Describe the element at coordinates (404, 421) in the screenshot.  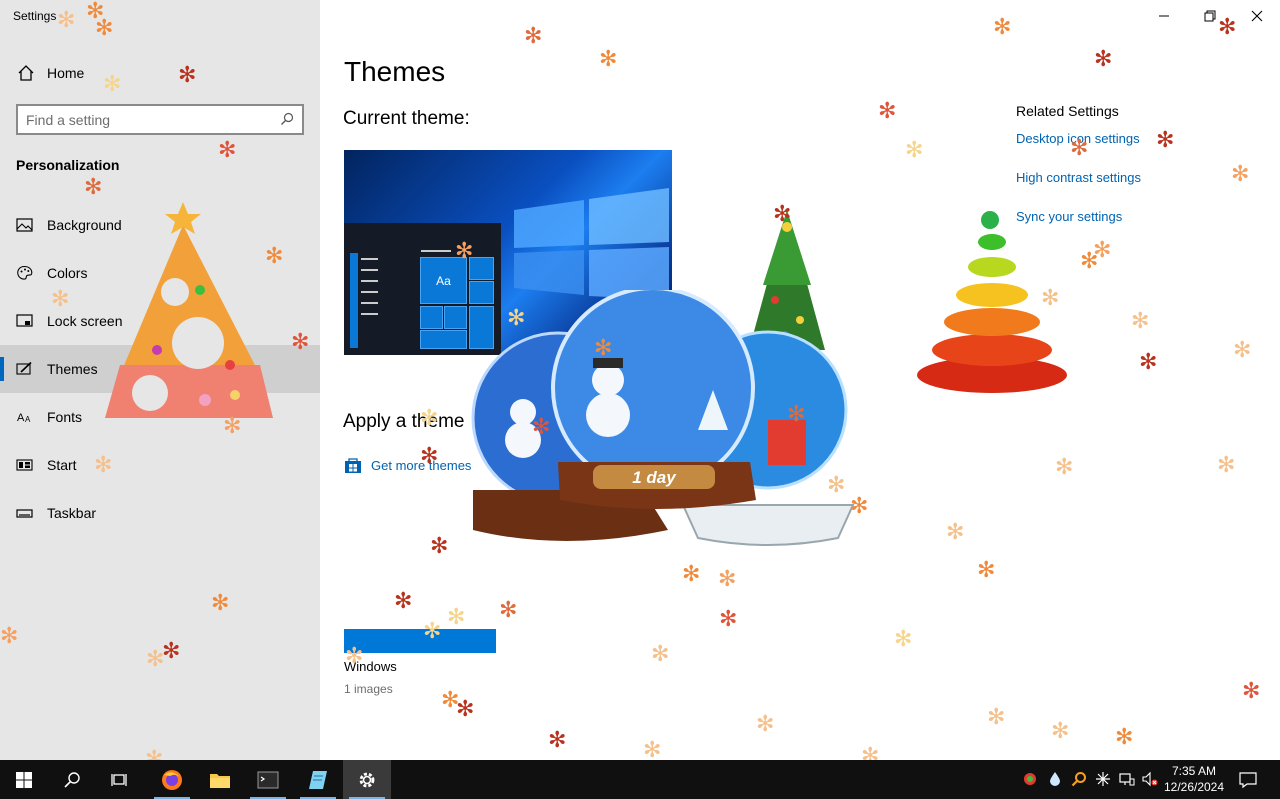
I see `apply-theme-heading: Apply a theme` at that location.